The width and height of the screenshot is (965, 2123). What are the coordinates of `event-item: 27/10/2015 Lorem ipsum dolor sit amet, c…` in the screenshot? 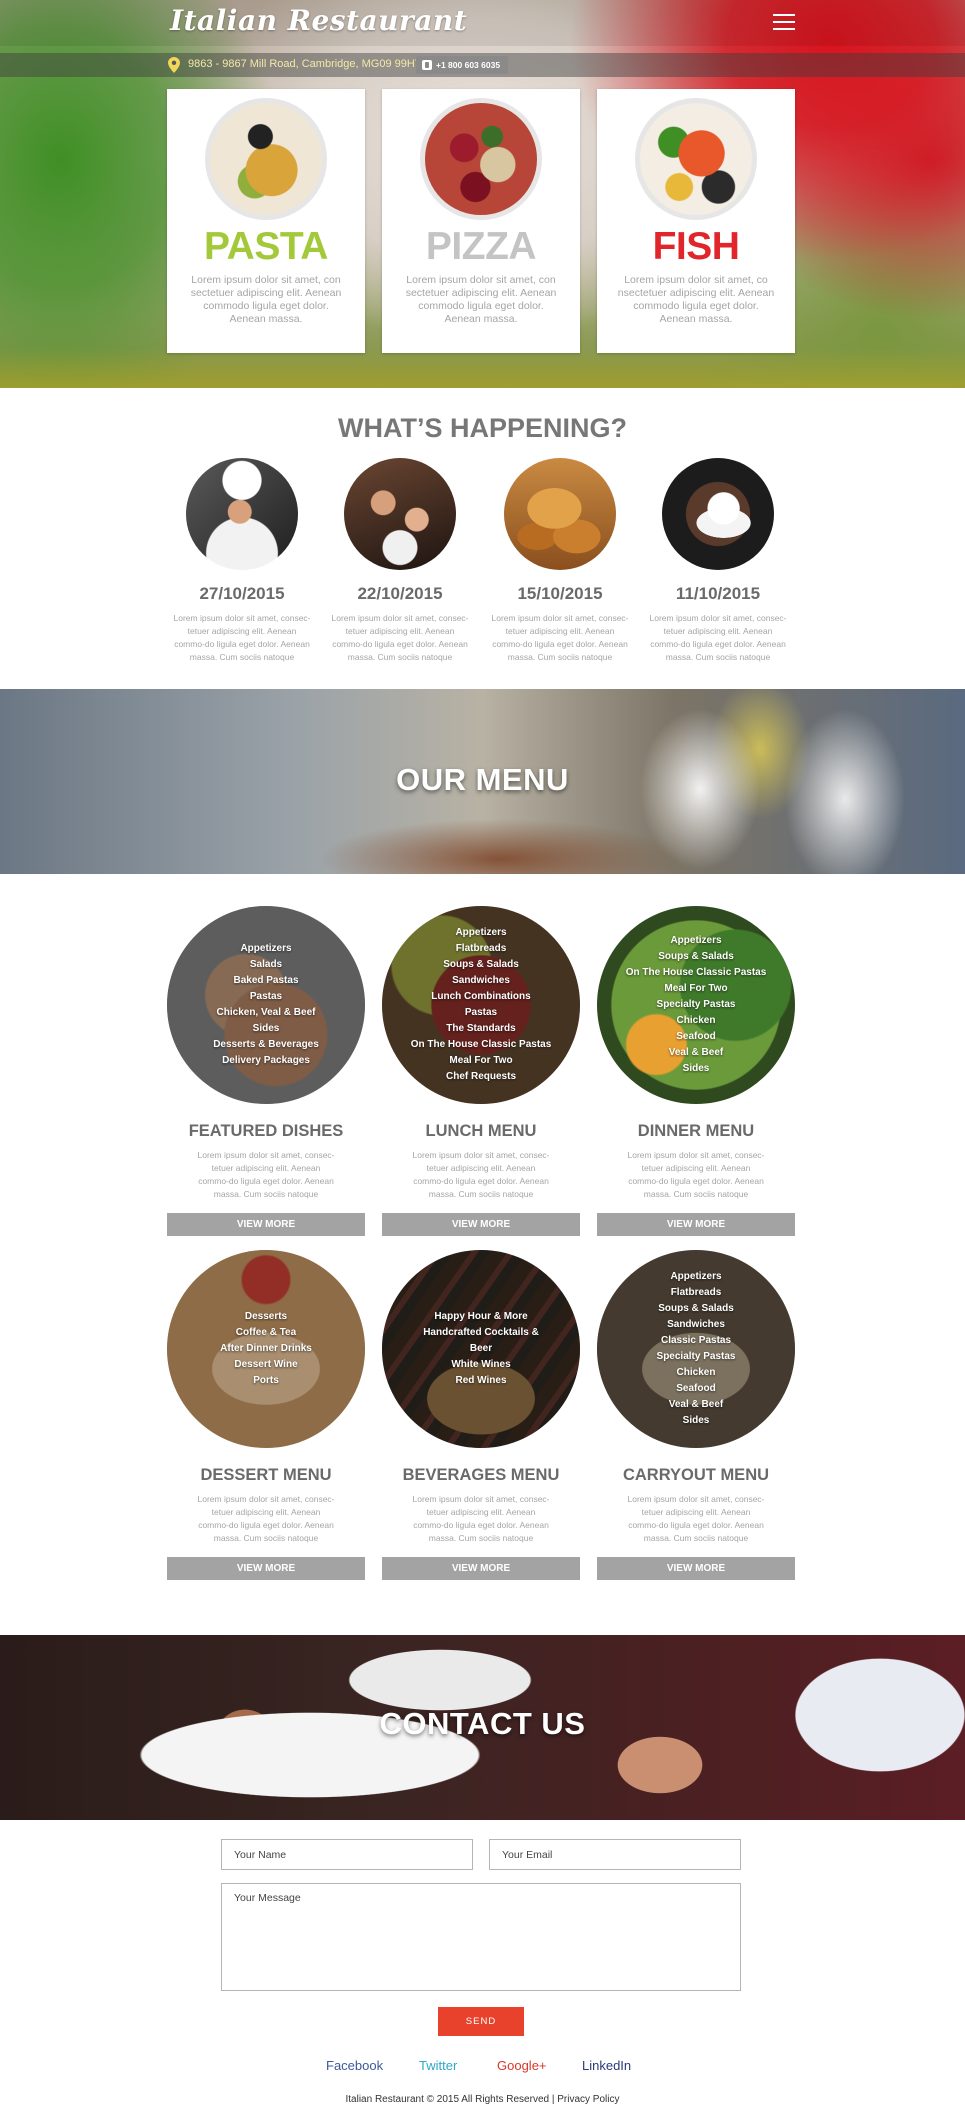 It's located at (242, 561).